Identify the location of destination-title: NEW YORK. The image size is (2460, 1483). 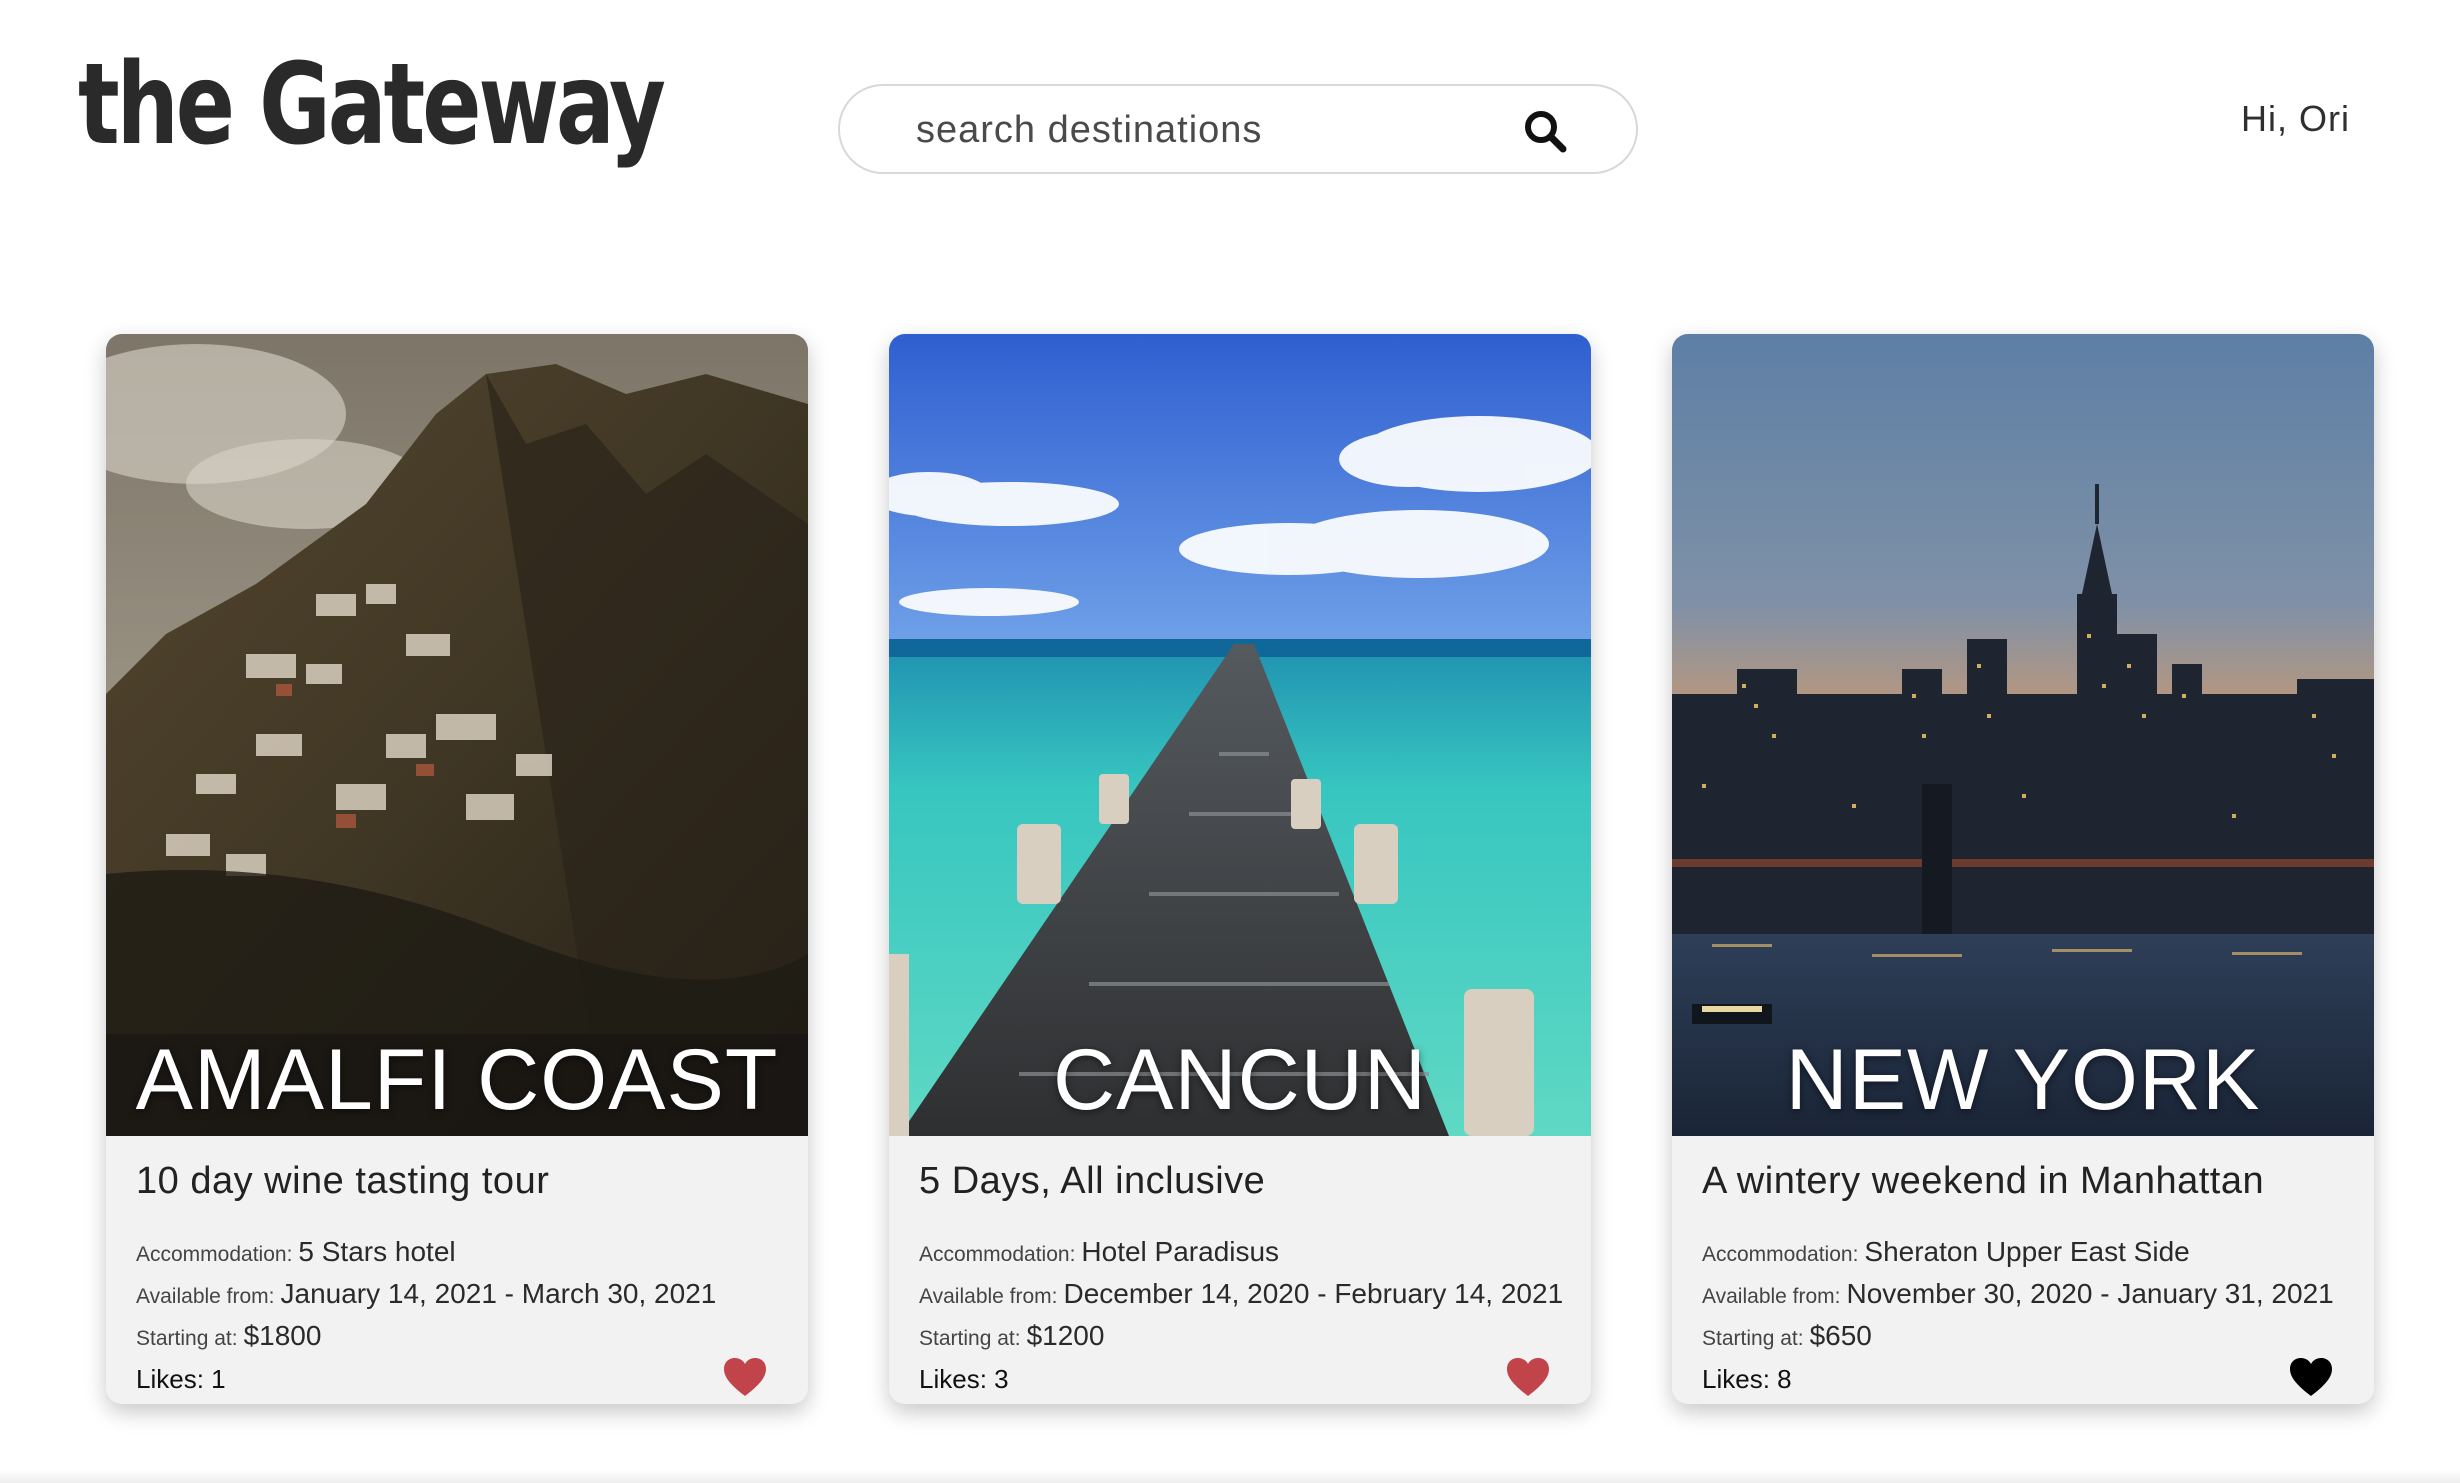
(2023, 1080).